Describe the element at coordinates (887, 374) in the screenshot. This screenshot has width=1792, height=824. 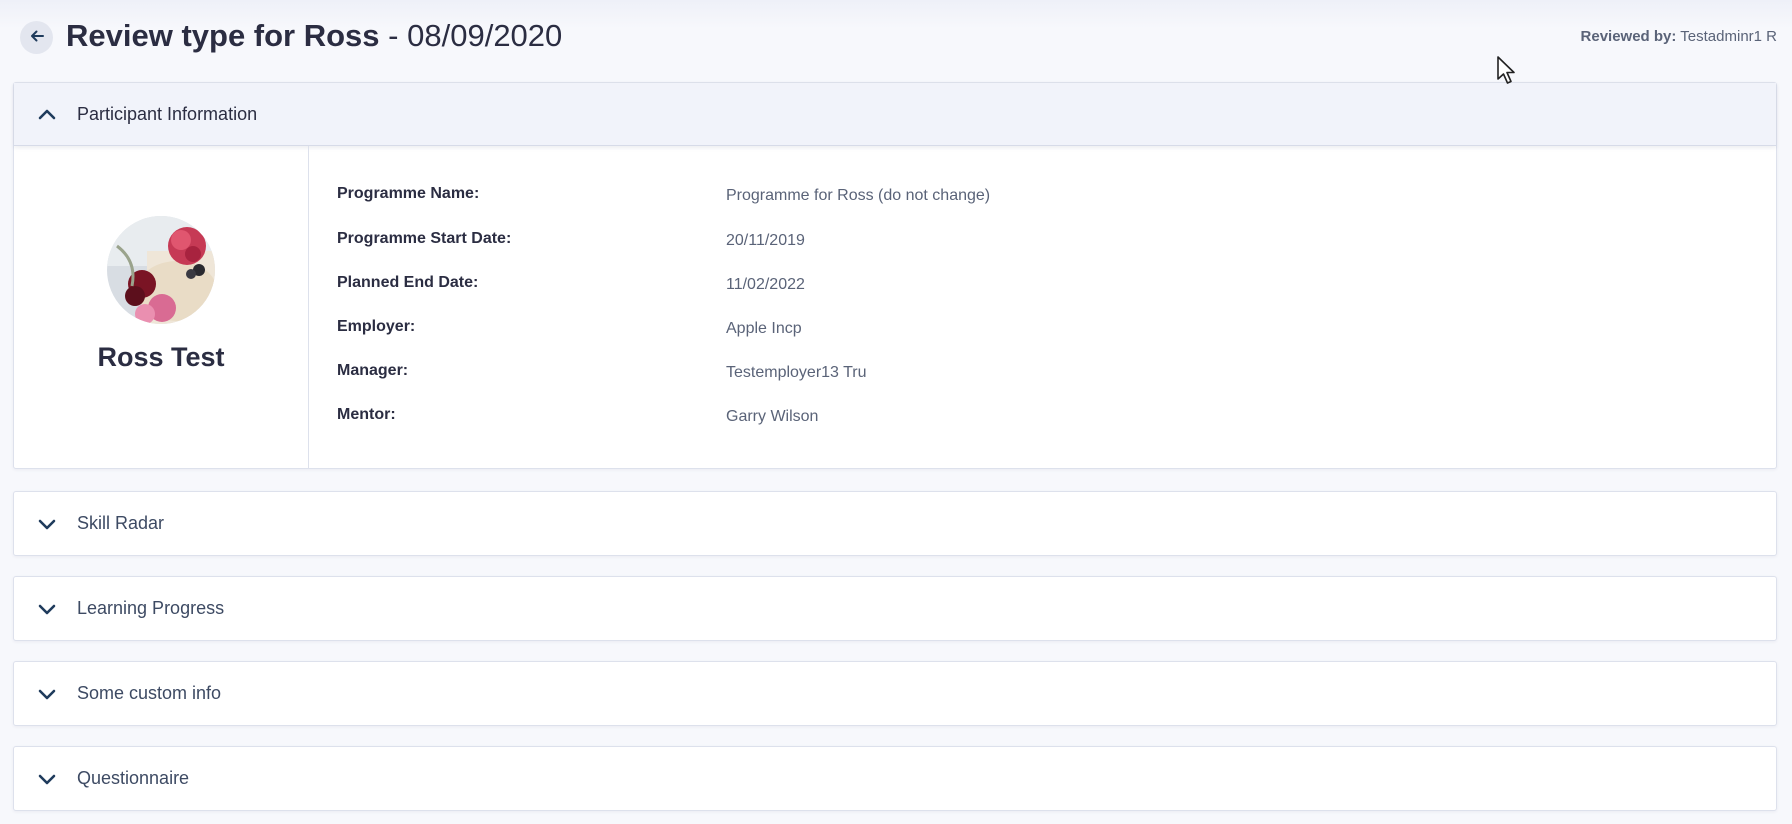
I see `detail-row-manager: Manager: Testemployer13 Tru` at that location.